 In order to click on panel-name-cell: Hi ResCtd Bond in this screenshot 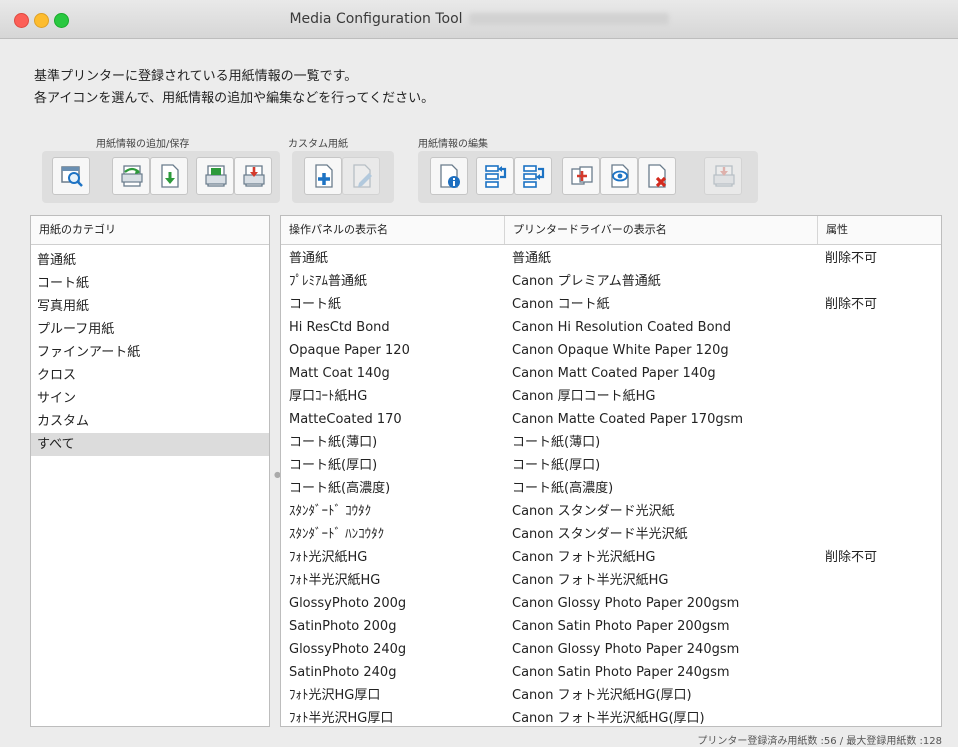, I will do `click(339, 327)`.